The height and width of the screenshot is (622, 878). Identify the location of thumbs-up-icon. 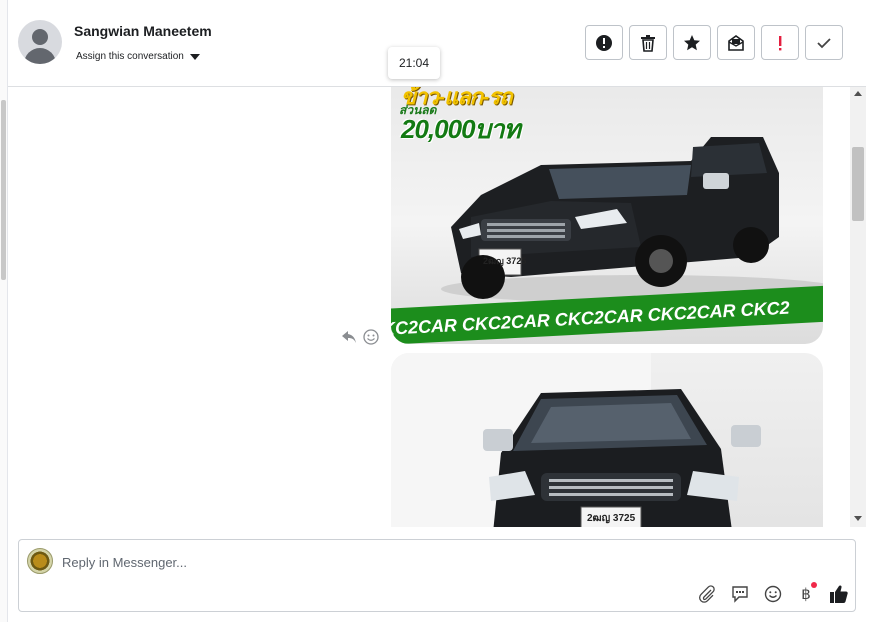
(839, 594).